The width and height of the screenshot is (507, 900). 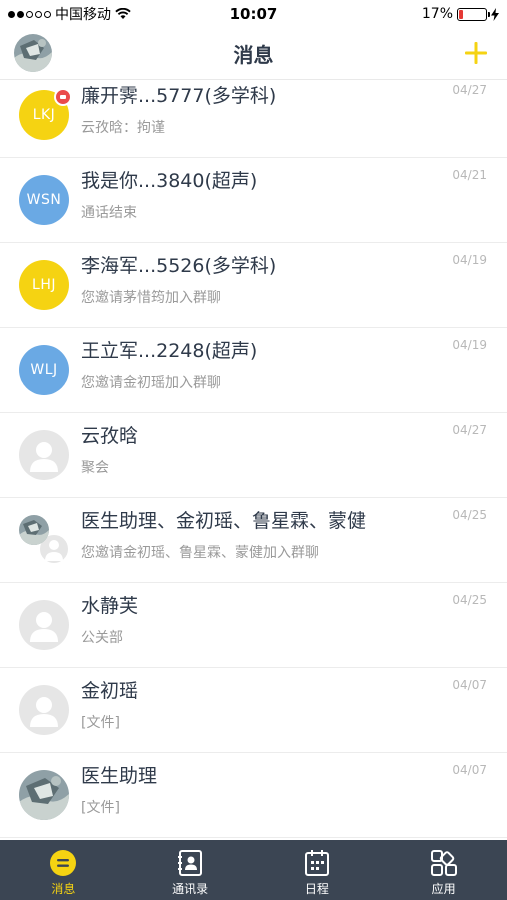 What do you see at coordinates (179, 96) in the screenshot?
I see `chat-name: 廉开霁...5777(多学科)` at bounding box center [179, 96].